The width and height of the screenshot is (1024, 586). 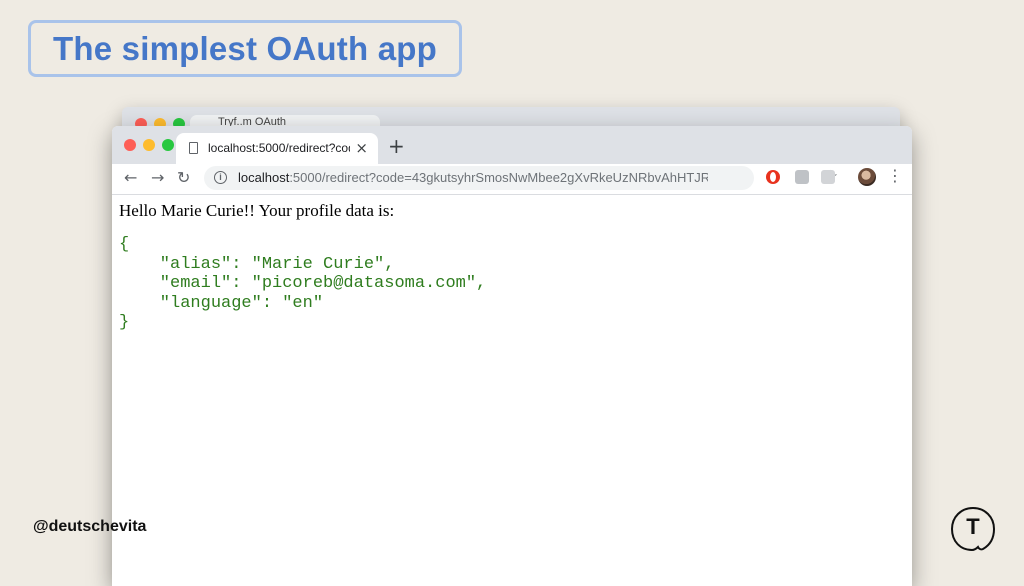 I want to click on maximize-window-icon, so click(x=168, y=145).